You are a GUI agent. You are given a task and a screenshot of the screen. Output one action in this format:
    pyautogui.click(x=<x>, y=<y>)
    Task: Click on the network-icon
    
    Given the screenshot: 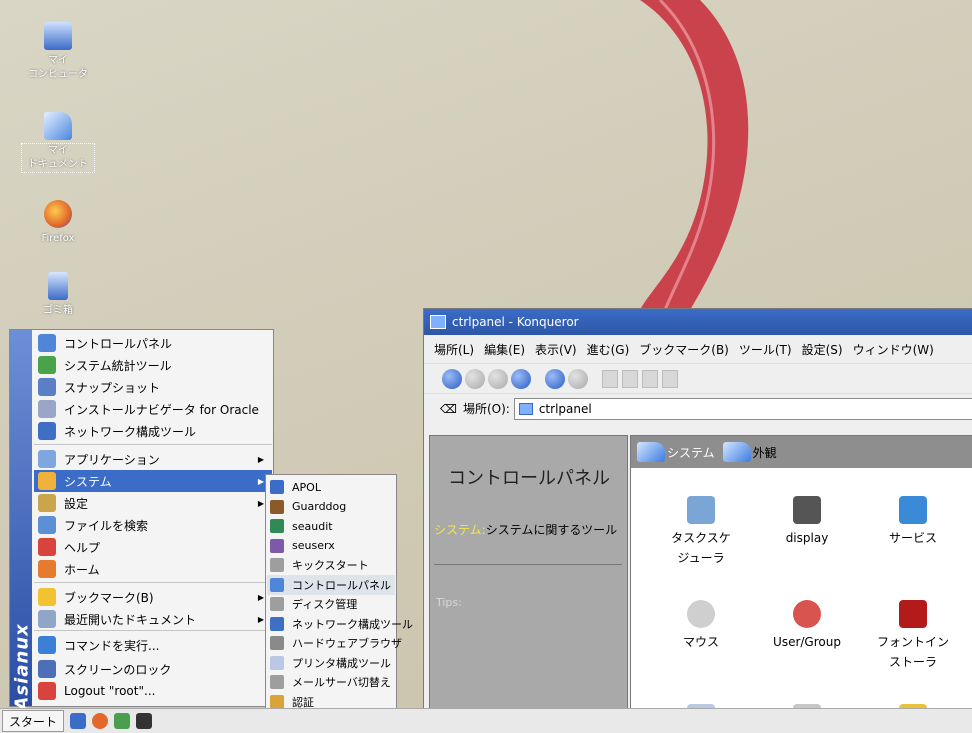 What is the action you would take?
    pyautogui.click(x=122, y=721)
    